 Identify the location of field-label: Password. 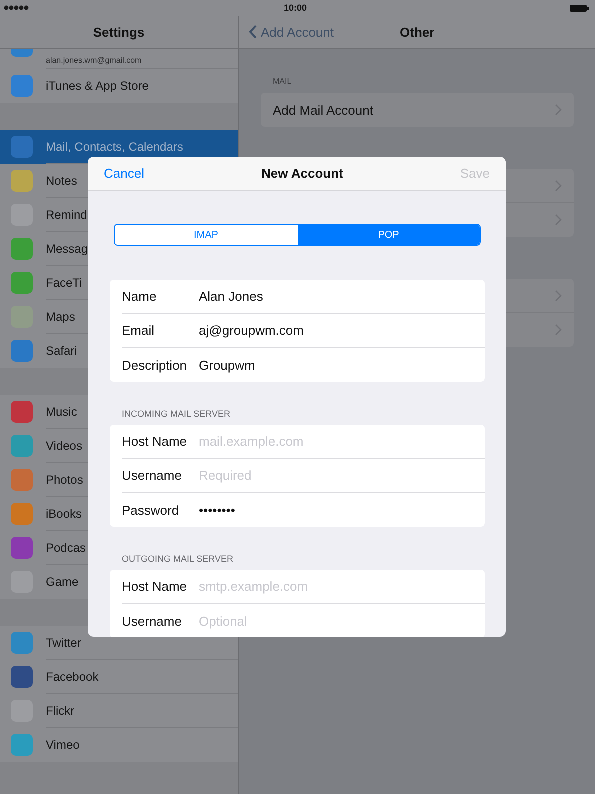
(151, 510).